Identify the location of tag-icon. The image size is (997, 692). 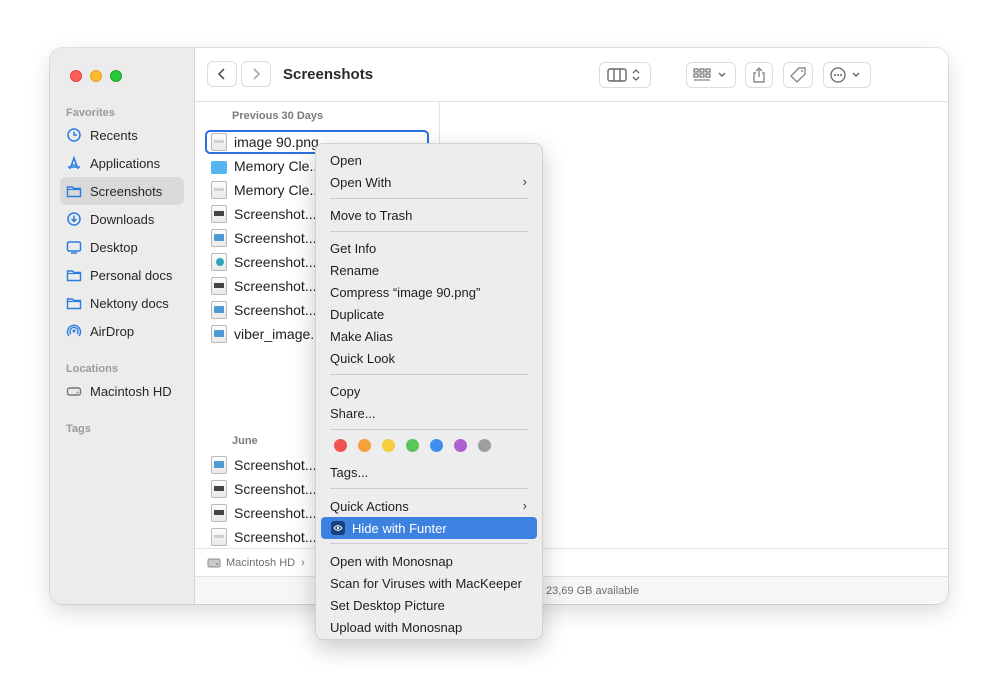
(798, 75).